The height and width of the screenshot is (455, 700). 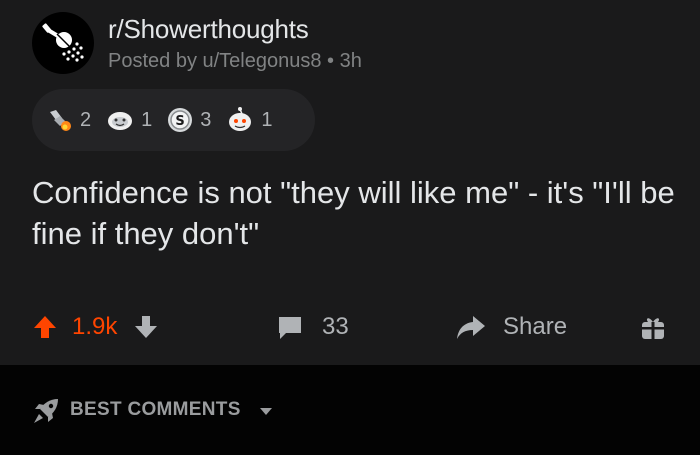 I want to click on share-button: Share, so click(x=511, y=327).